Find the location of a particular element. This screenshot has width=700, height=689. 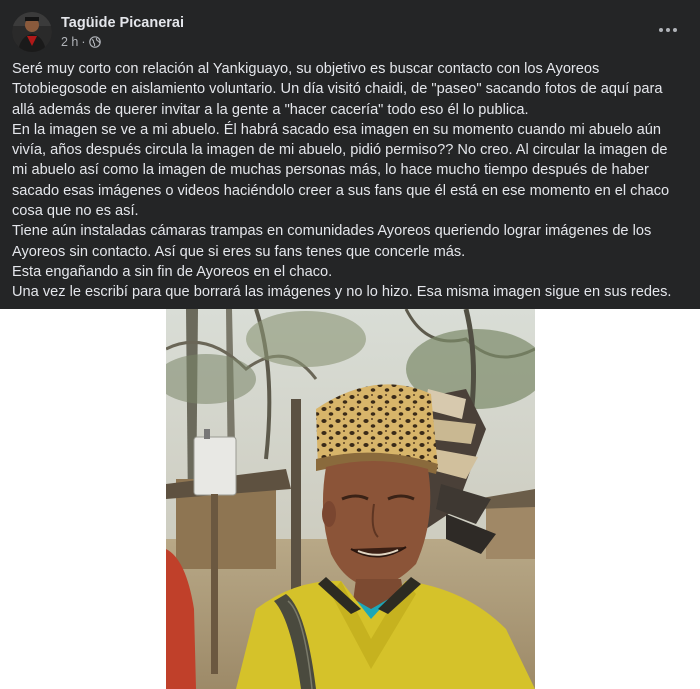

globe-icon is located at coordinates (94, 42).